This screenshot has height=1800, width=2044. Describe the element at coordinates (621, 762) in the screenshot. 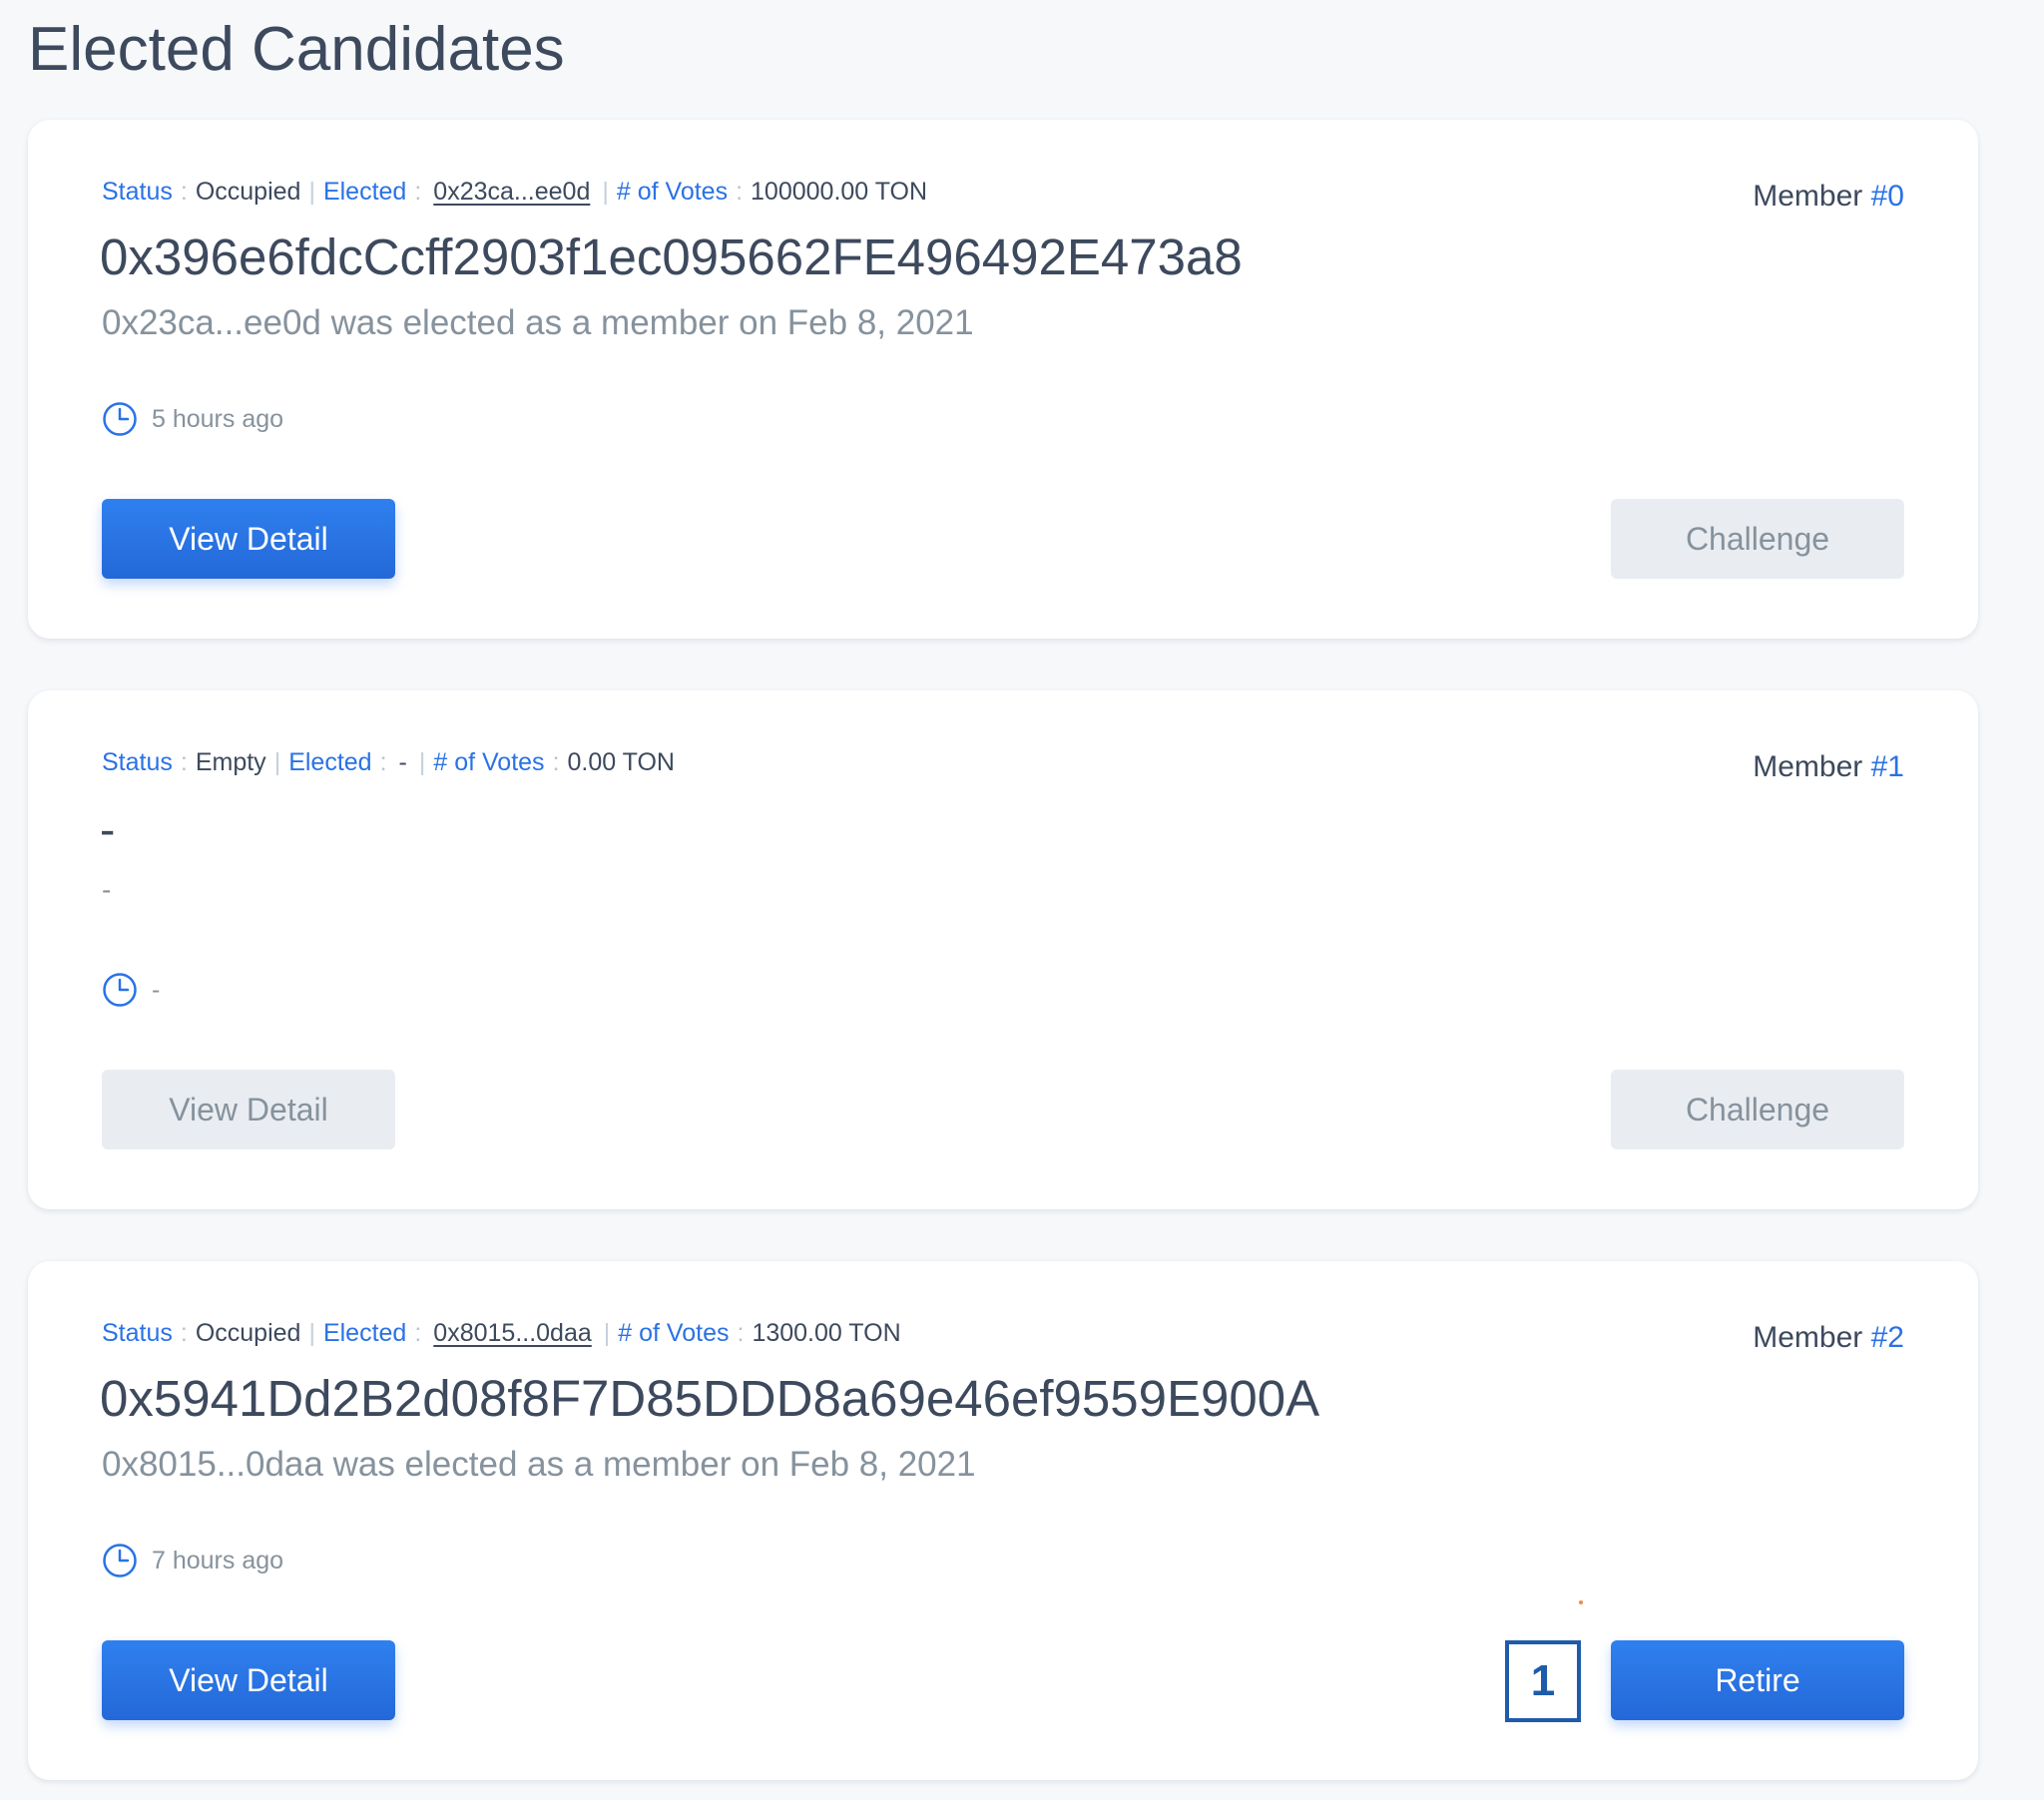

I see `votes-value: 0.00 TON` at that location.